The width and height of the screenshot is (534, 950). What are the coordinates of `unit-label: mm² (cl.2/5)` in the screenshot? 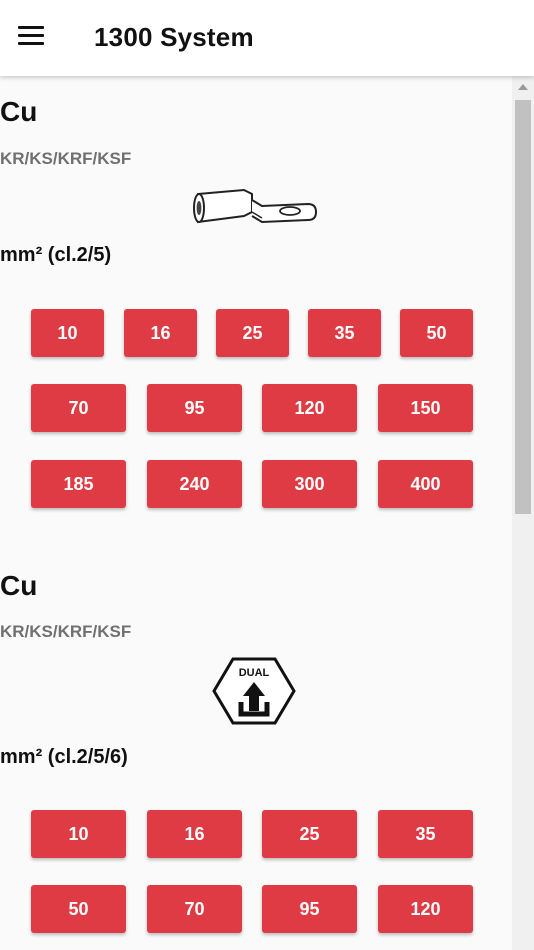 It's located at (56, 255).